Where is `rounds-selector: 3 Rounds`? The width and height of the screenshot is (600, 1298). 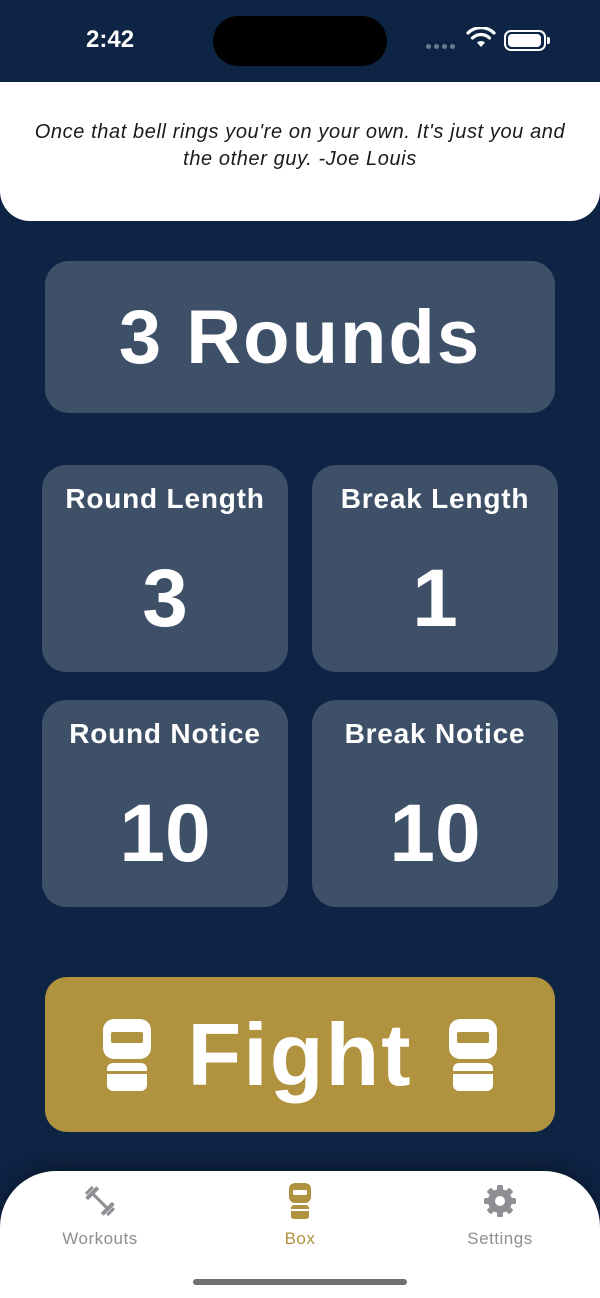
rounds-selector: 3 Rounds is located at coordinates (300, 337).